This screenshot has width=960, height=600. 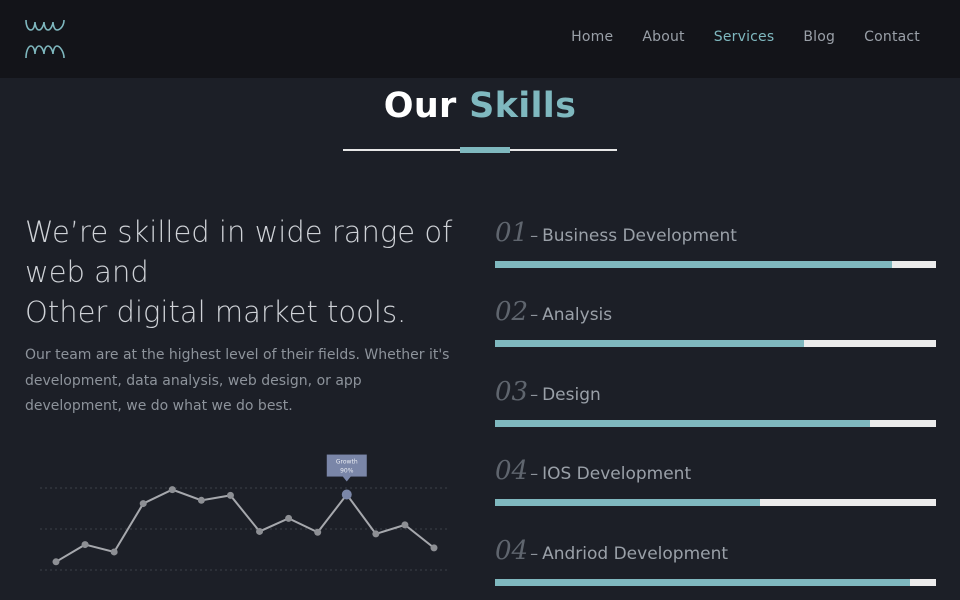 I want to click on chart-tooltip-arrow, so click(x=346, y=479).